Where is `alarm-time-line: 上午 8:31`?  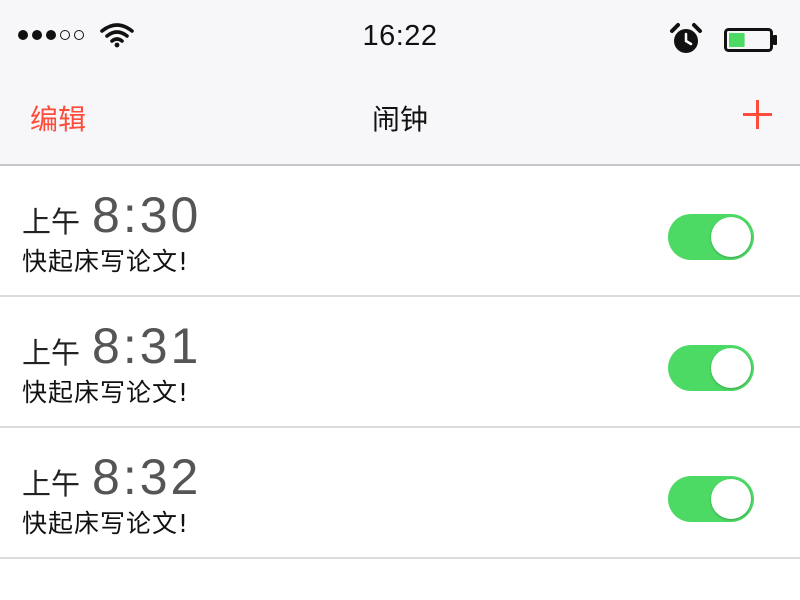
alarm-time-line: 上午 8:31 is located at coordinates (111, 346).